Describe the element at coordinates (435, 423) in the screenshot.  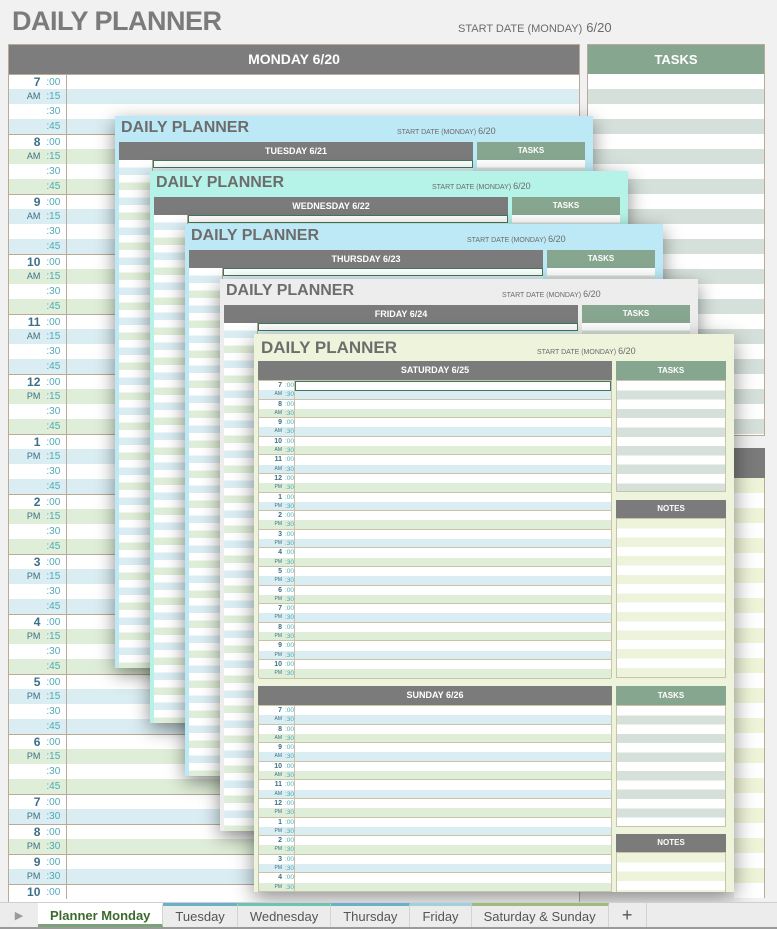
I see `weekend-row: 9:00` at that location.